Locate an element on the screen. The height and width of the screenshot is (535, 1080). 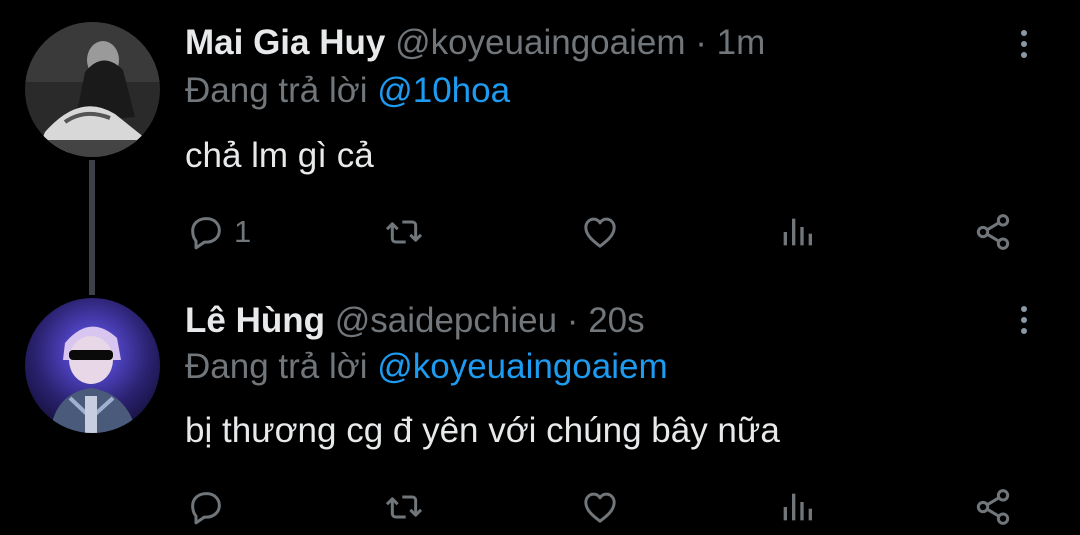
tweet-actions is located at coordinates (540, 507).